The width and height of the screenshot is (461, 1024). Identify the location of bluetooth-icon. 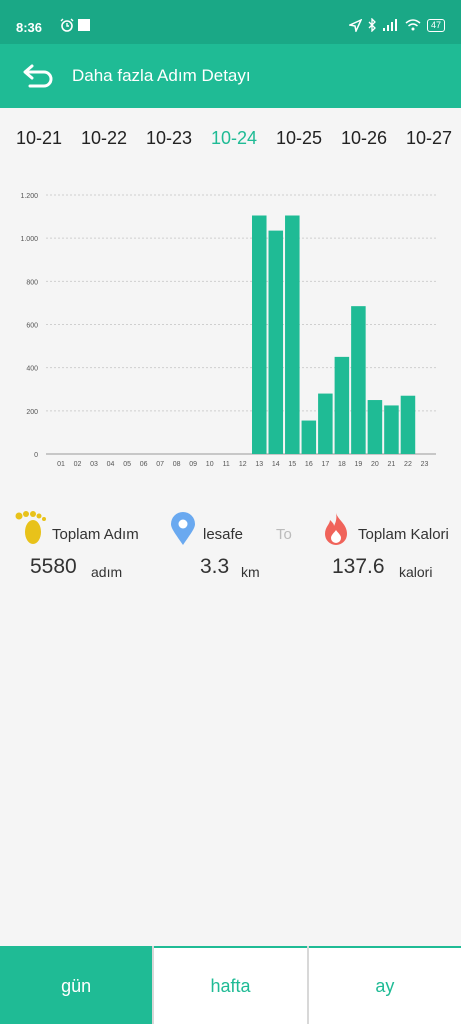
(372, 25).